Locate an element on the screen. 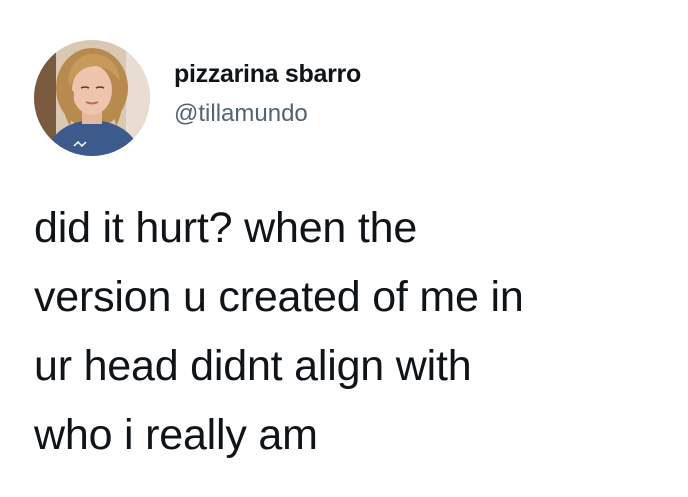 The image size is (688, 497). avatar is located at coordinates (92, 98).